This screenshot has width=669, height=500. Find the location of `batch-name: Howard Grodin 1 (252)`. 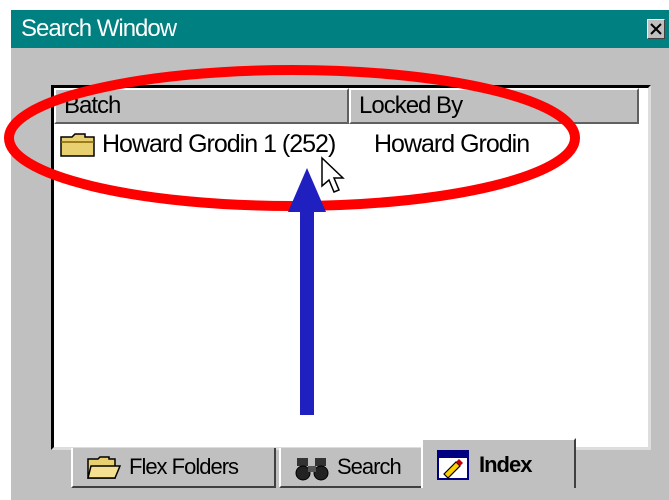

batch-name: Howard Grodin 1 (252) is located at coordinates (219, 144).